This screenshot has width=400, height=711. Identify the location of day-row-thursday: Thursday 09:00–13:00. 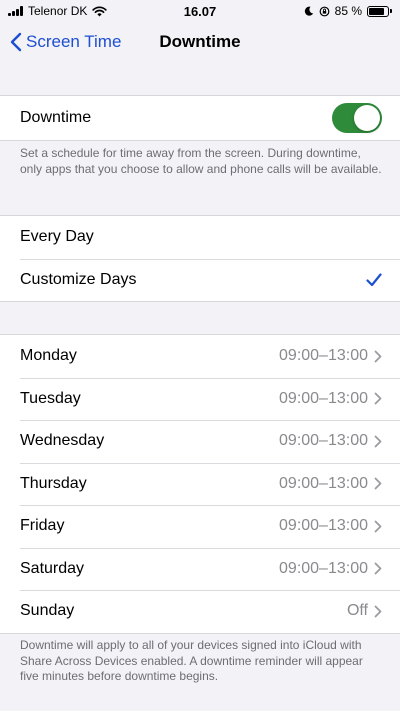
(200, 484).